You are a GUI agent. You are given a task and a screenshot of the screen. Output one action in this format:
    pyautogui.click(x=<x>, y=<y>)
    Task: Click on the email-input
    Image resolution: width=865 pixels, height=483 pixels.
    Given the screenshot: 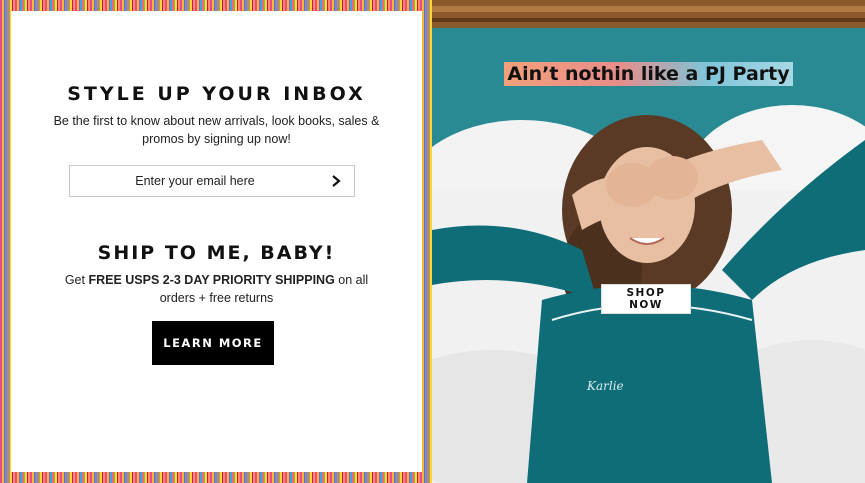 What is the action you would take?
    pyautogui.click(x=195, y=181)
    